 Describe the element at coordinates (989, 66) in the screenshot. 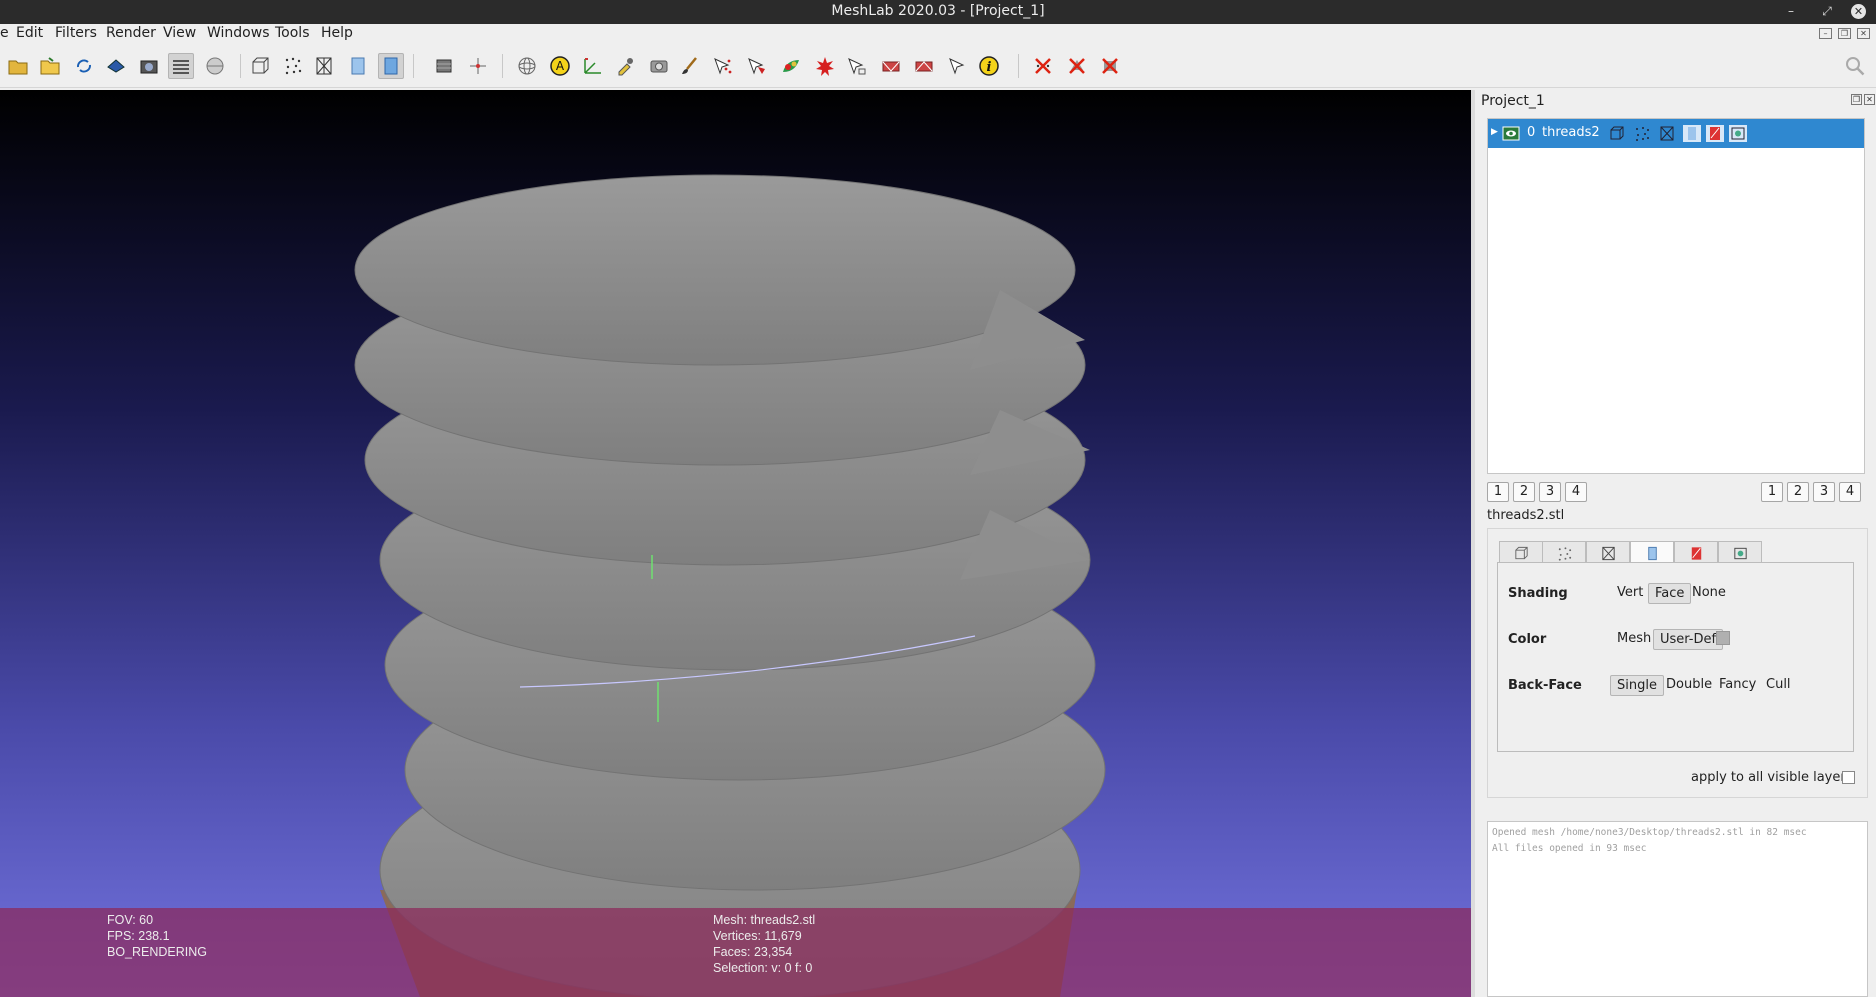

I see `info-icon: i` at that location.